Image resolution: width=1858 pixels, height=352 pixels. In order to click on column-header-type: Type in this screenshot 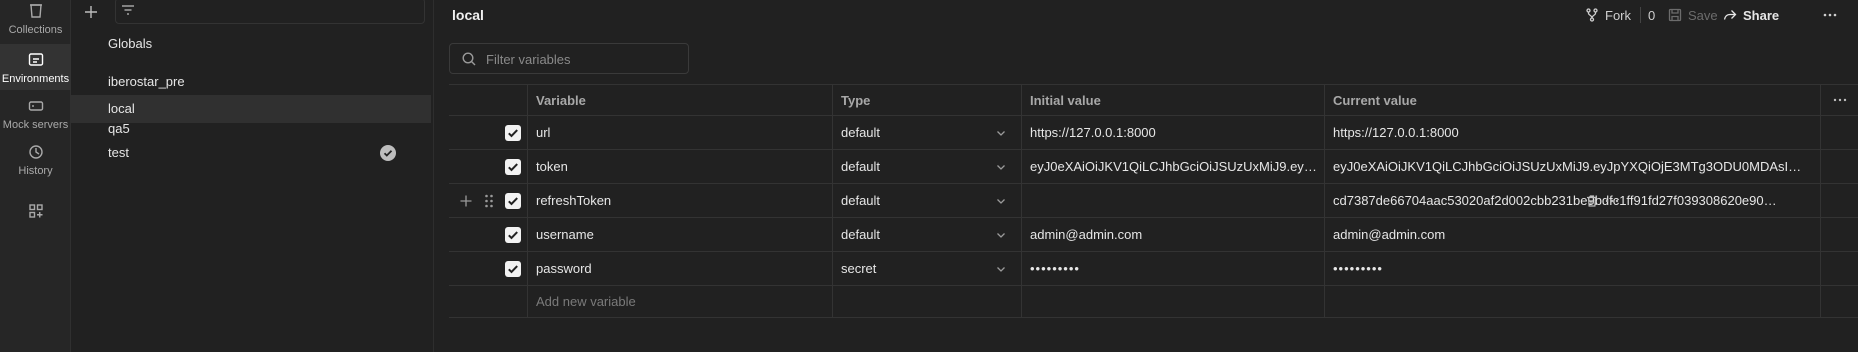, I will do `click(926, 100)`.